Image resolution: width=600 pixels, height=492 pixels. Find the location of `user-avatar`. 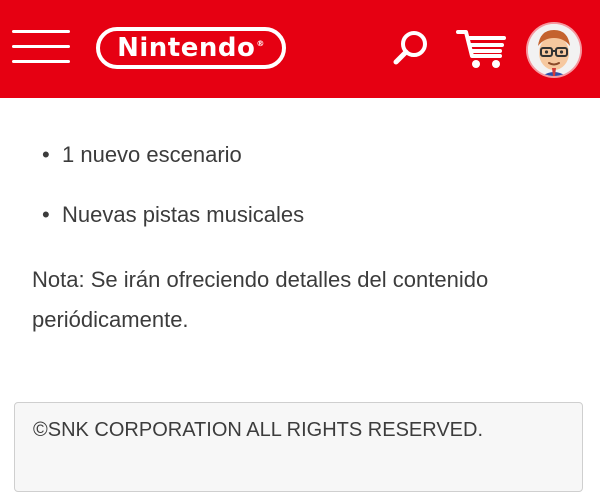

user-avatar is located at coordinates (554, 50).